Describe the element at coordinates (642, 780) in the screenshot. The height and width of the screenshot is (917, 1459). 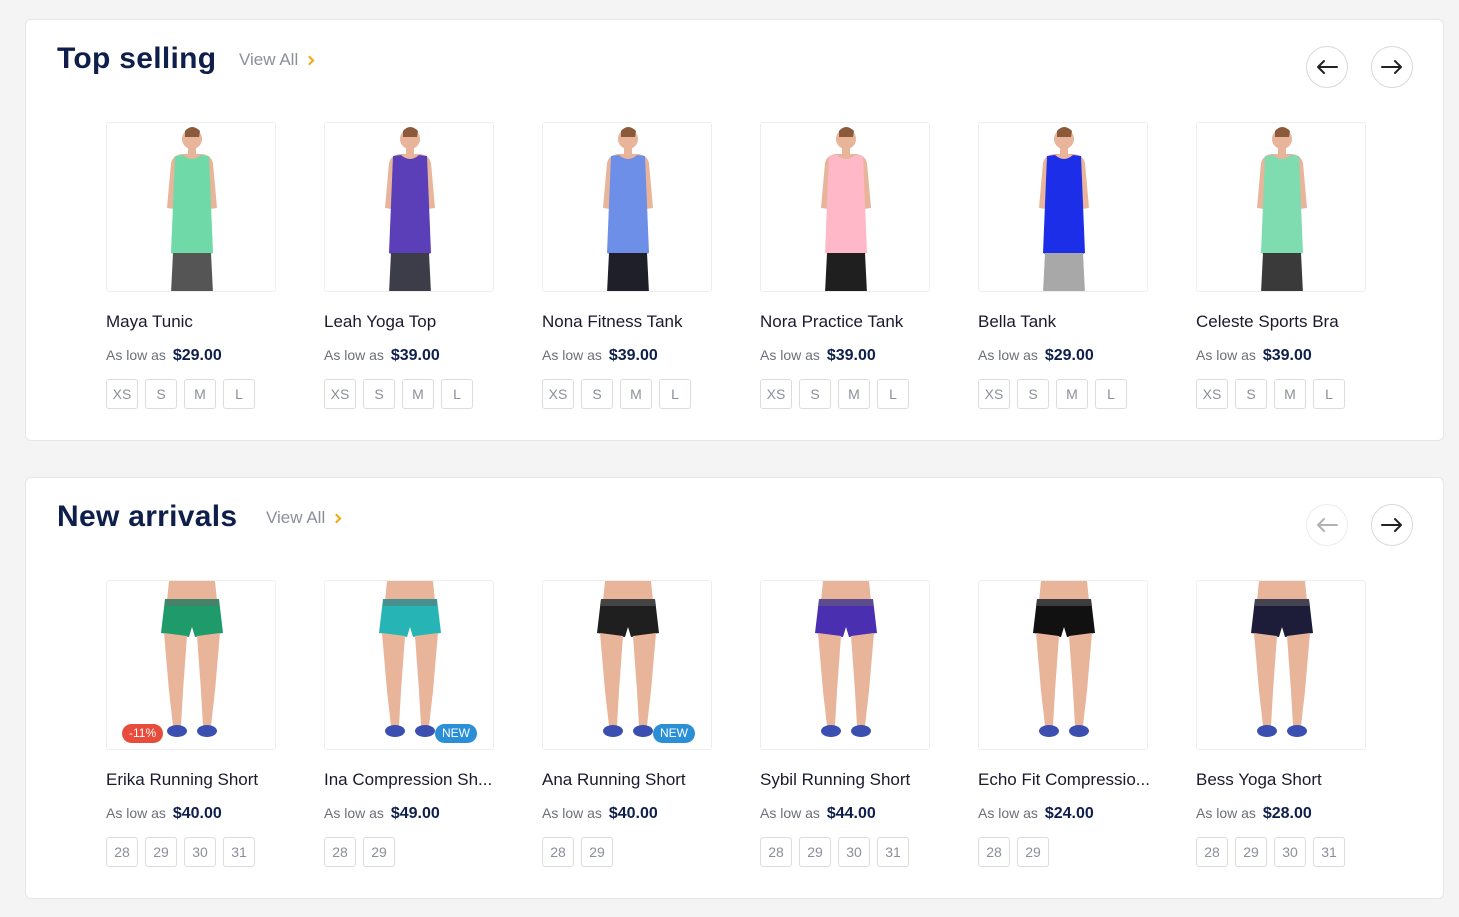
I see `product-name: Ana Running Short` at that location.